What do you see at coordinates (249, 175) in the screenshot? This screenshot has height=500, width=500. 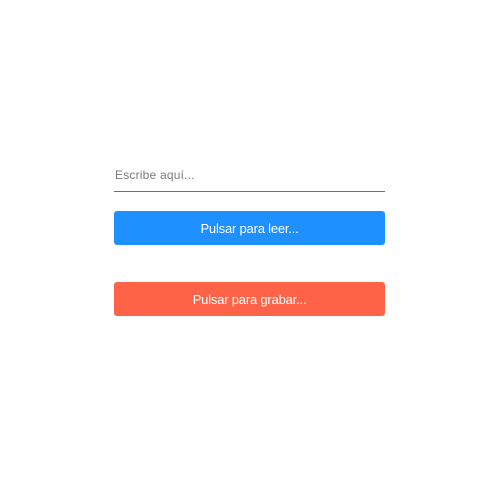 I see `text-input` at bounding box center [249, 175].